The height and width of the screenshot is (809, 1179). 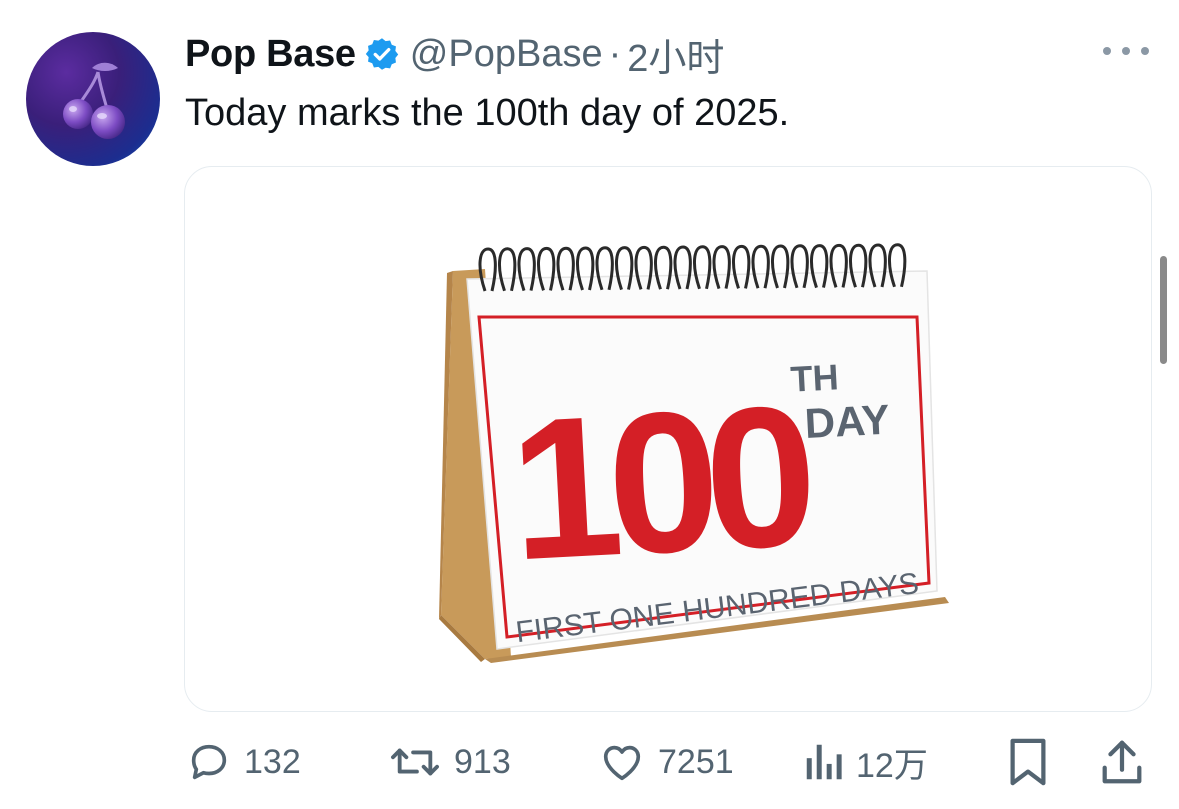 What do you see at coordinates (449, 762) in the screenshot?
I see `retweet-button: 913` at bounding box center [449, 762].